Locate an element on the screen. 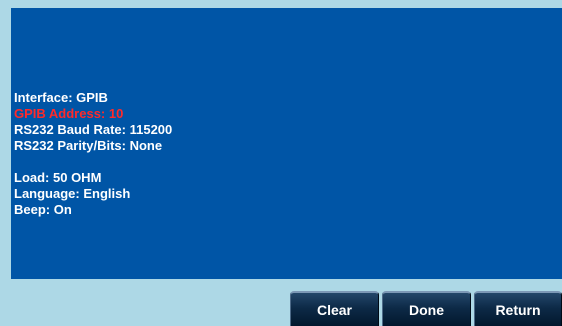 The height and width of the screenshot is (326, 562). rs232-parity-bits-setting: RS232 Parity/Bits: None is located at coordinates (88, 145).